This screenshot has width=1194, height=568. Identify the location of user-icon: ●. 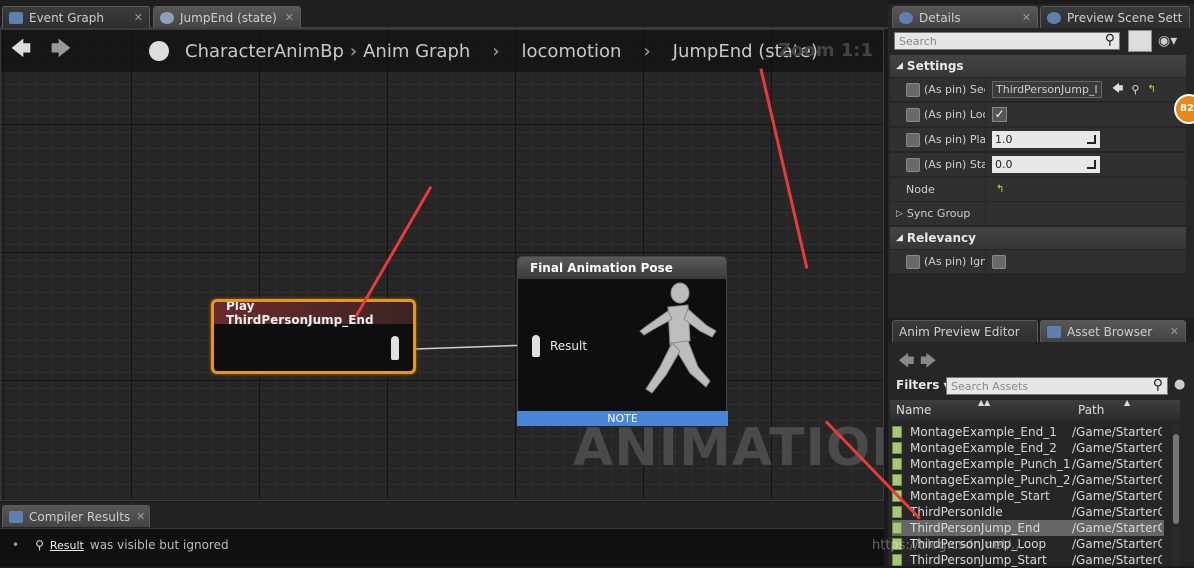
(1179, 384).